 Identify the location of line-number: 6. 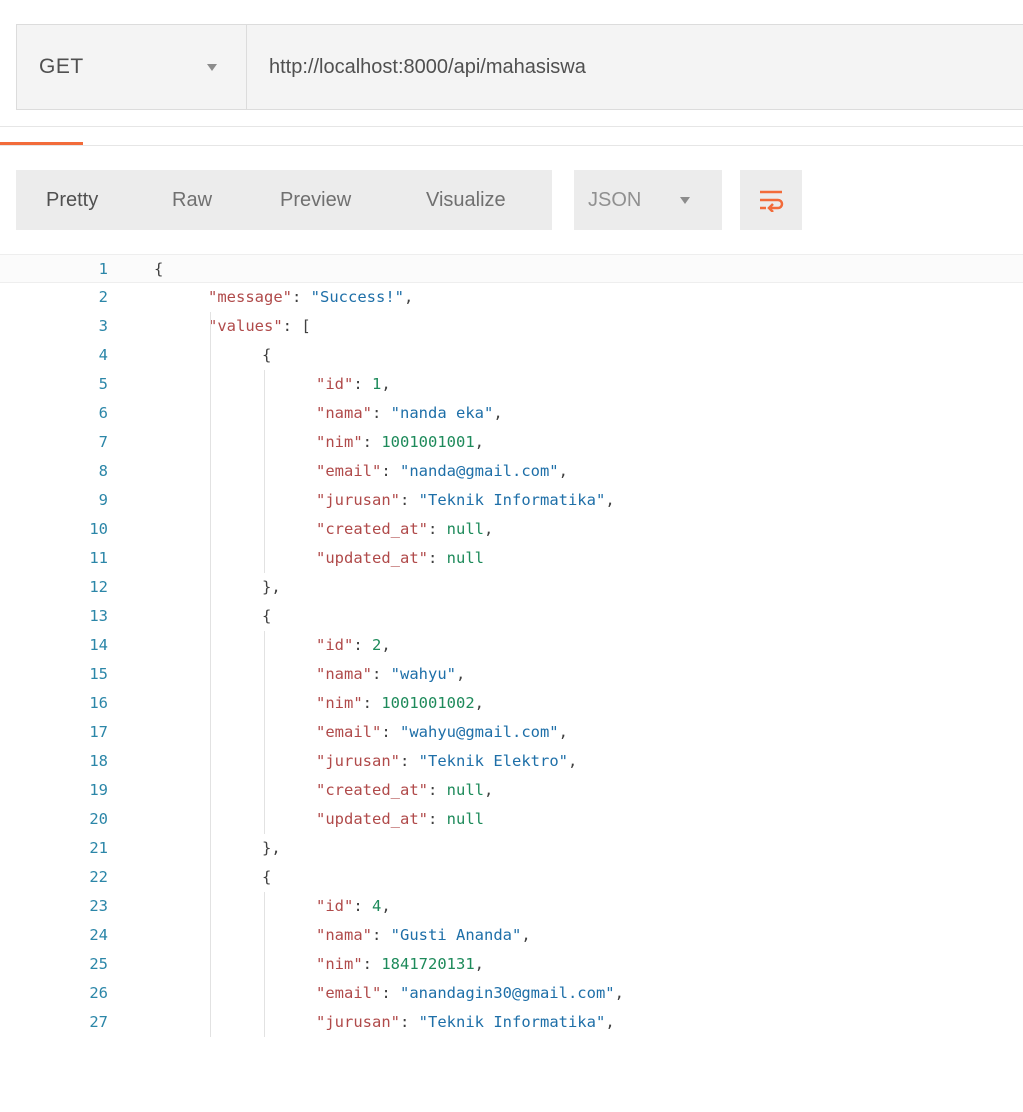
(103, 413).